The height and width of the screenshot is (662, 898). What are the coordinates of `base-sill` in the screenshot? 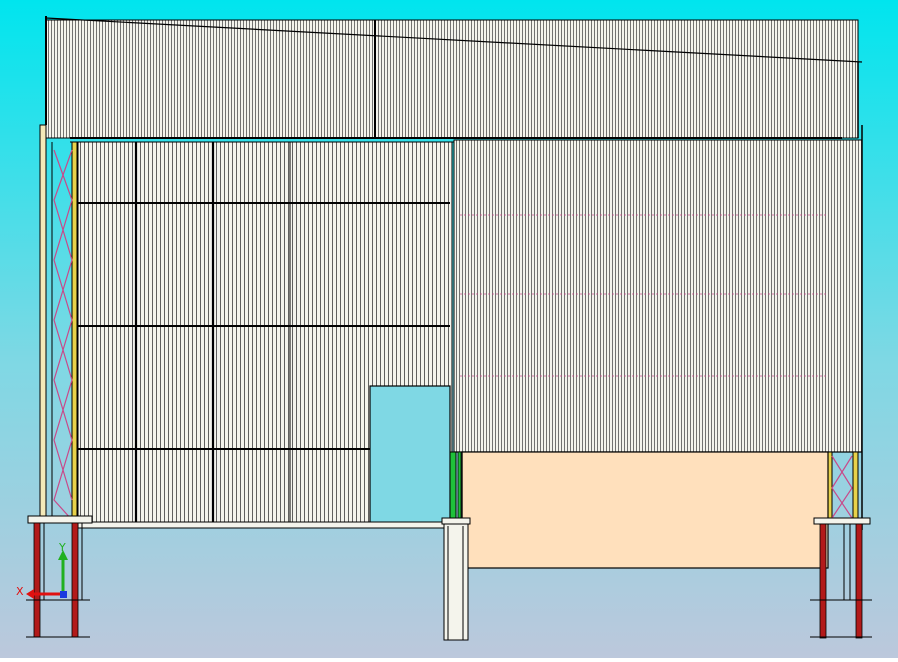 It's located at (264, 525).